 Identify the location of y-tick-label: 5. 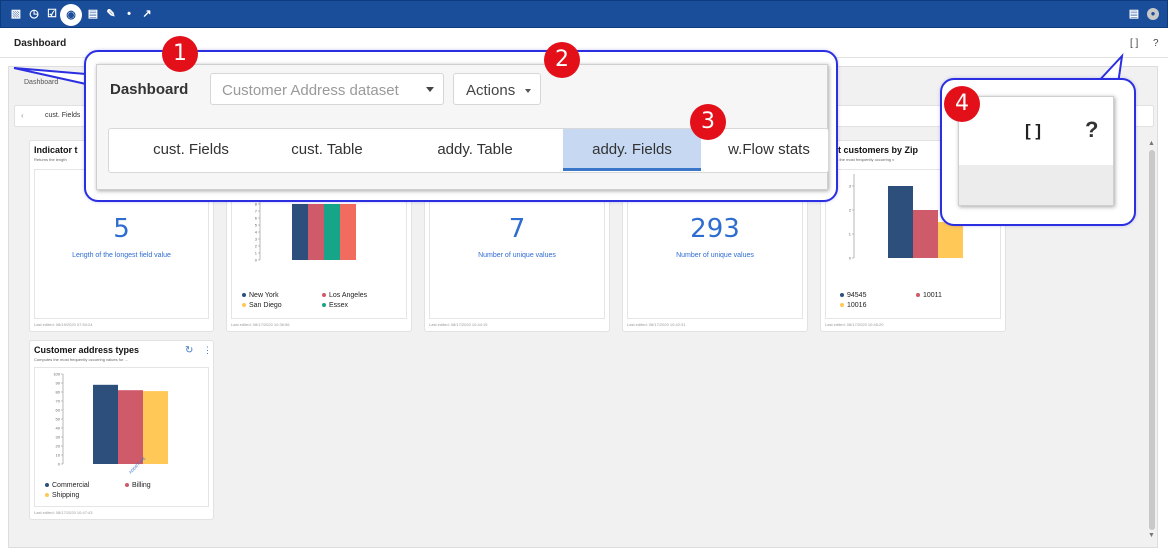
(256, 225).